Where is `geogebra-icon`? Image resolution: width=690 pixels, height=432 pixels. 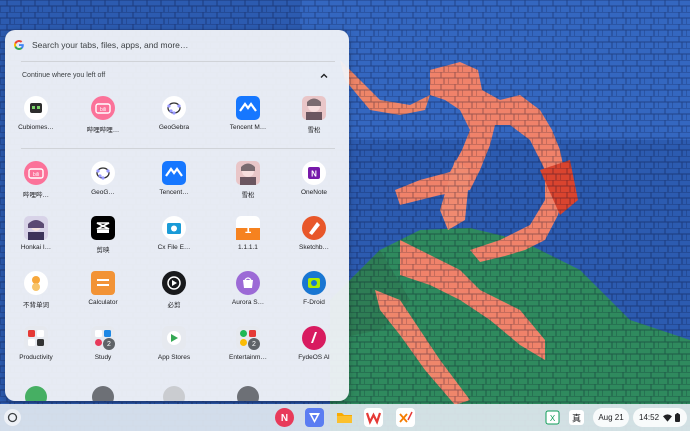
geogebra-icon is located at coordinates (174, 108).